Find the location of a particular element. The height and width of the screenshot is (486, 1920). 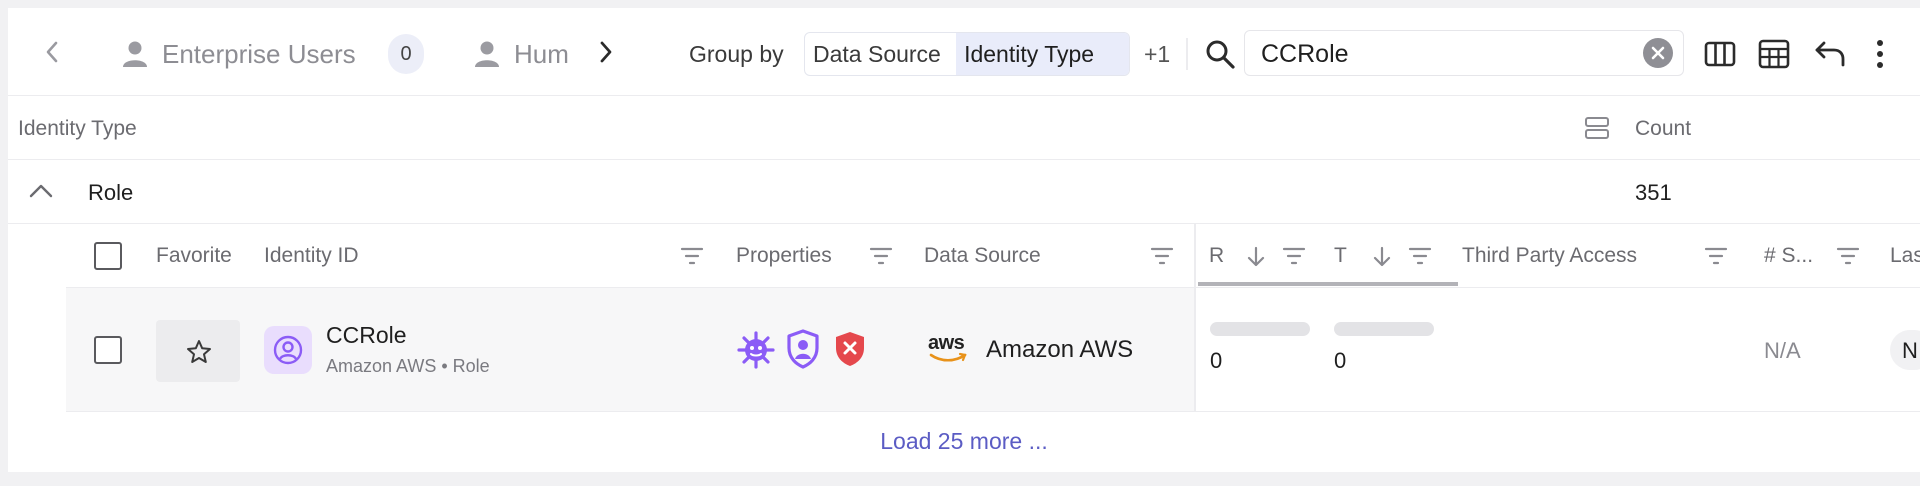

column-r: R is located at coordinates (1216, 256).